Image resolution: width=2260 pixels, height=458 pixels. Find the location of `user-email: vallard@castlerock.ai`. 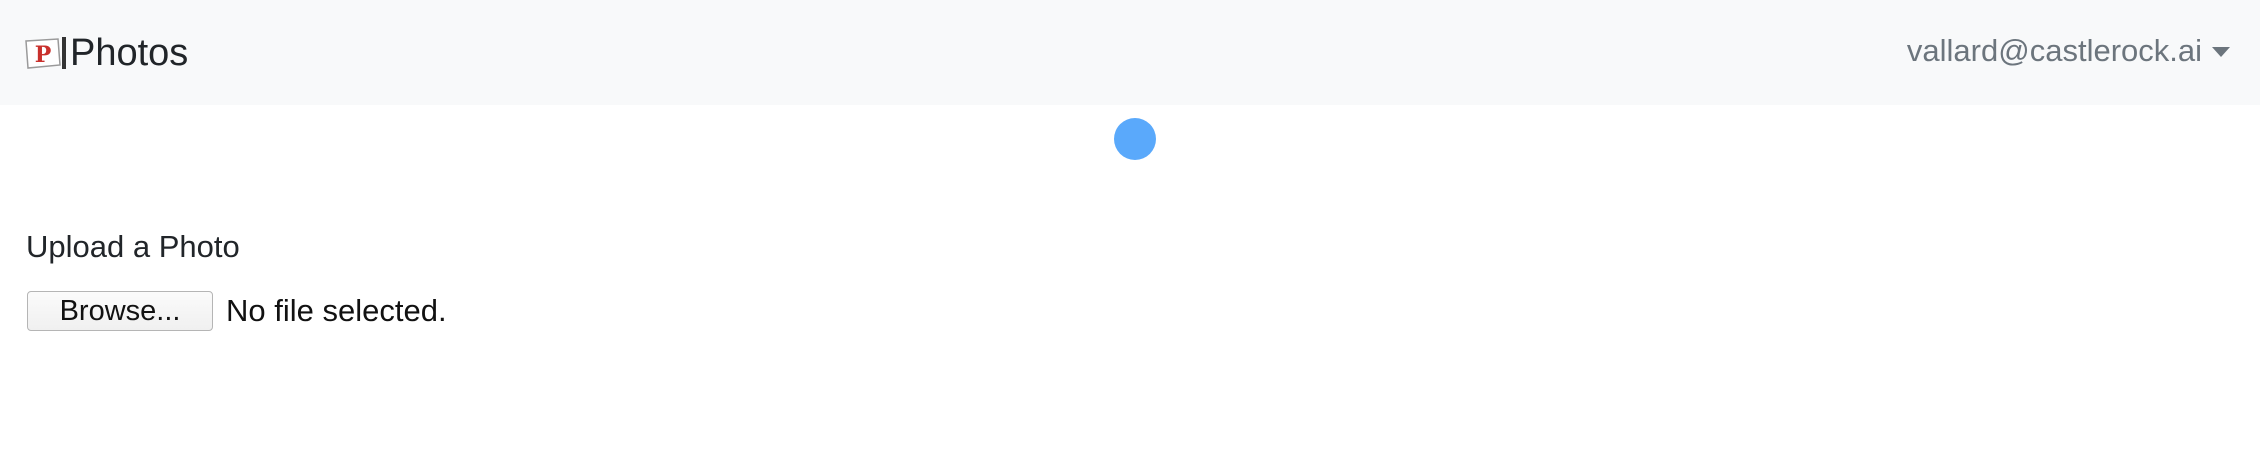

user-email: vallard@castlerock.ai is located at coordinates (2054, 50).